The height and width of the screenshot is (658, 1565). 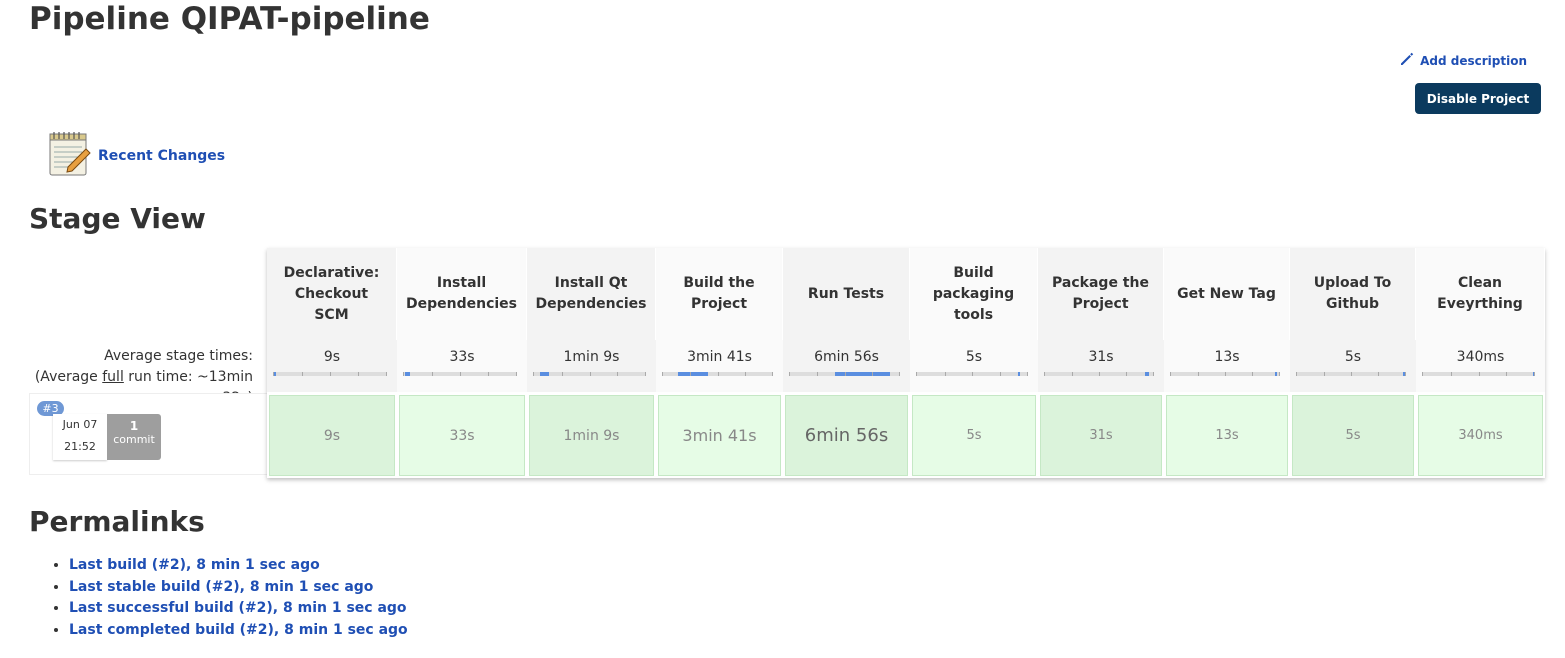 I want to click on stage-run-time: 9s, so click(x=332, y=435).